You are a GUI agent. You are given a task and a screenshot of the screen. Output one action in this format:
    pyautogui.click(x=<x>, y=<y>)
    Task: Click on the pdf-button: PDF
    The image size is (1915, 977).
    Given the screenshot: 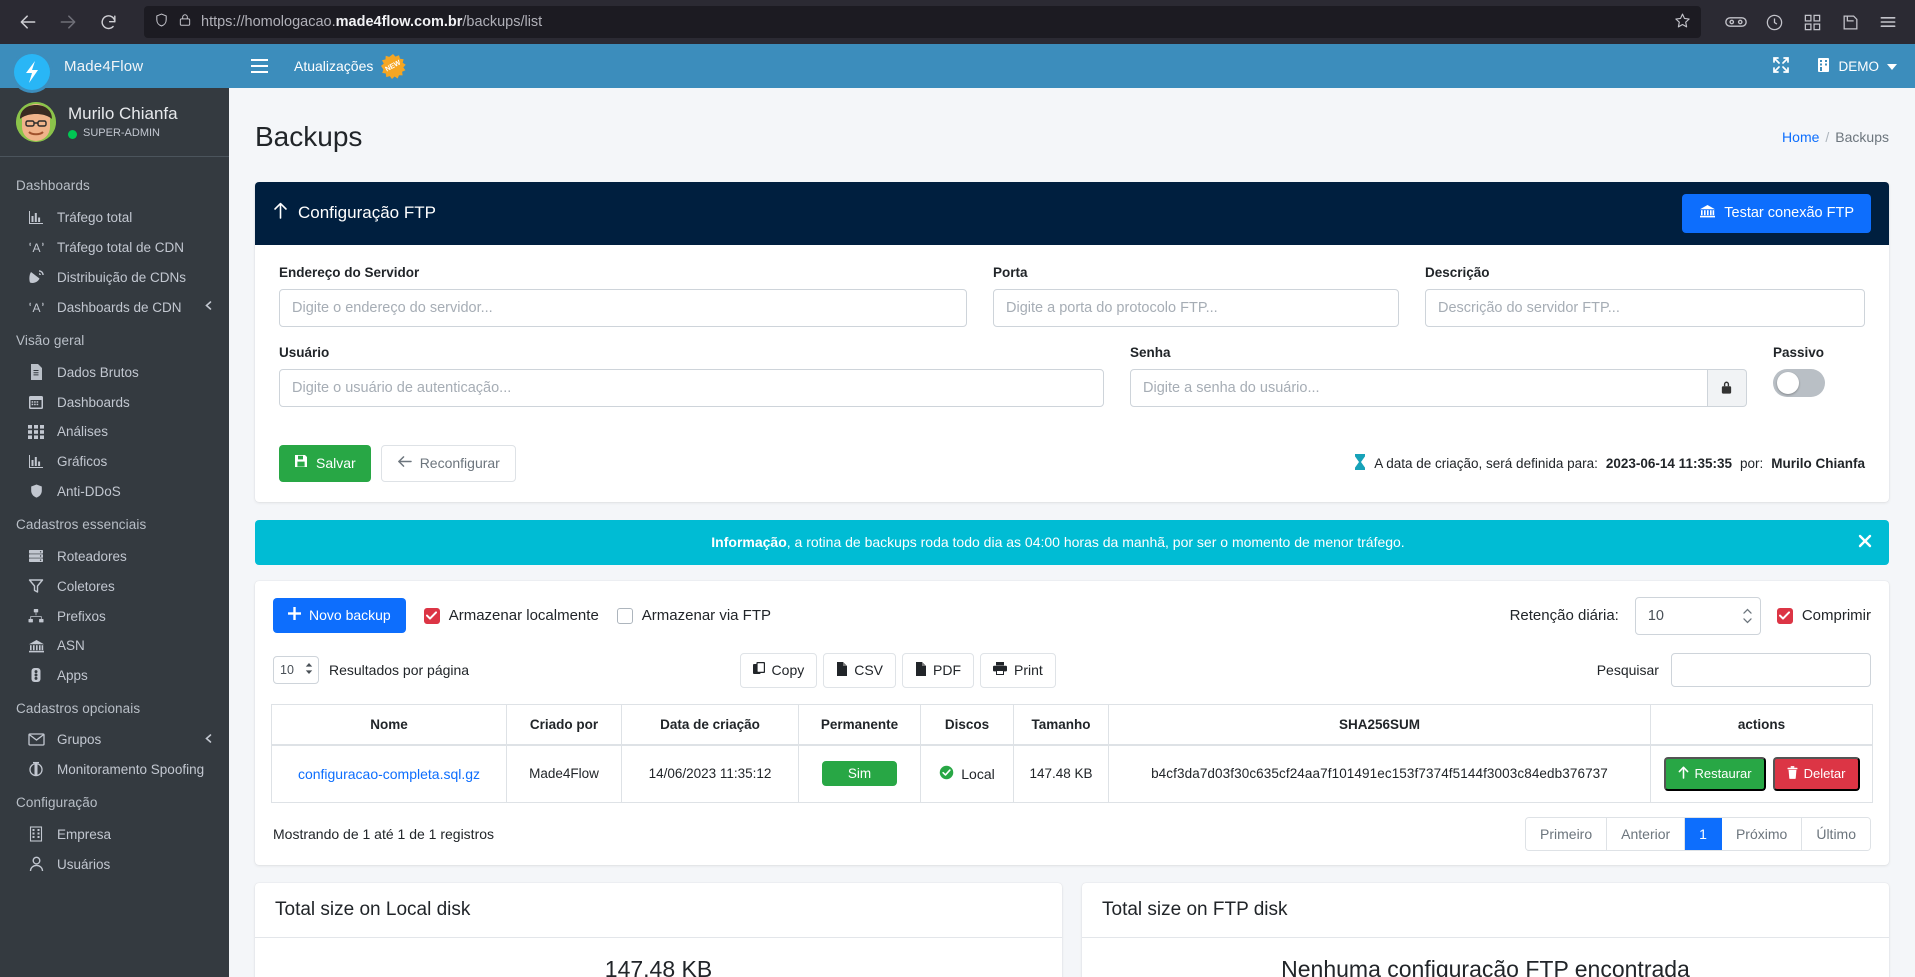 What is the action you would take?
    pyautogui.click(x=938, y=670)
    